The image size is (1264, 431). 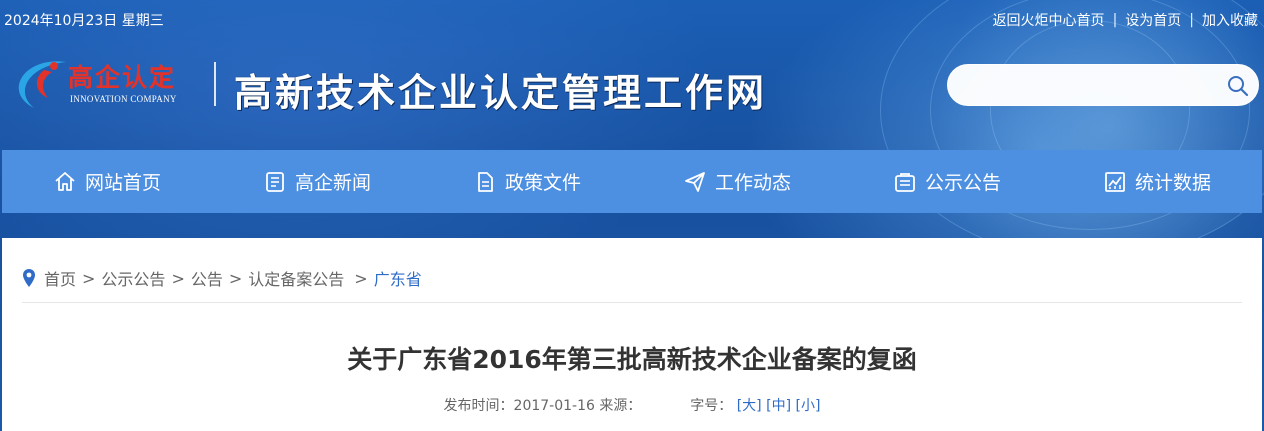 What do you see at coordinates (711, 406) in the screenshot?
I see `font-size-label: 字号：` at bounding box center [711, 406].